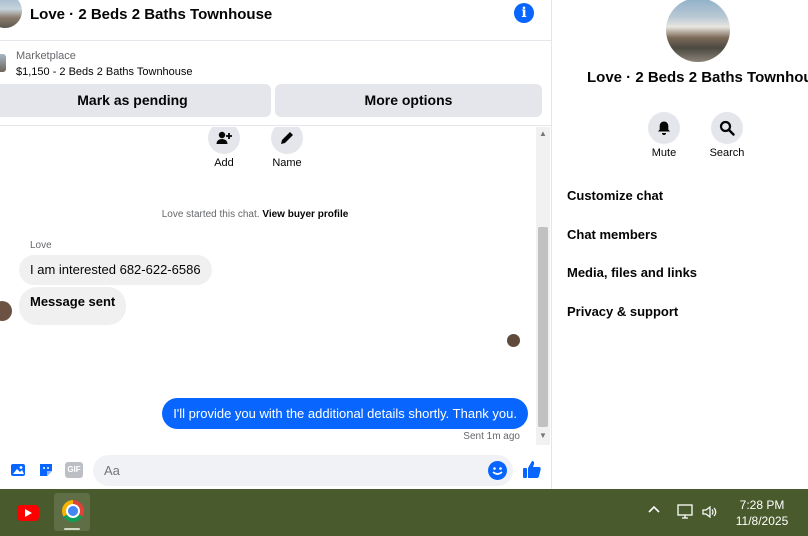  Describe the element at coordinates (543, 134) in the screenshot. I see `scroll-up-arrow-icon: ▲` at that location.